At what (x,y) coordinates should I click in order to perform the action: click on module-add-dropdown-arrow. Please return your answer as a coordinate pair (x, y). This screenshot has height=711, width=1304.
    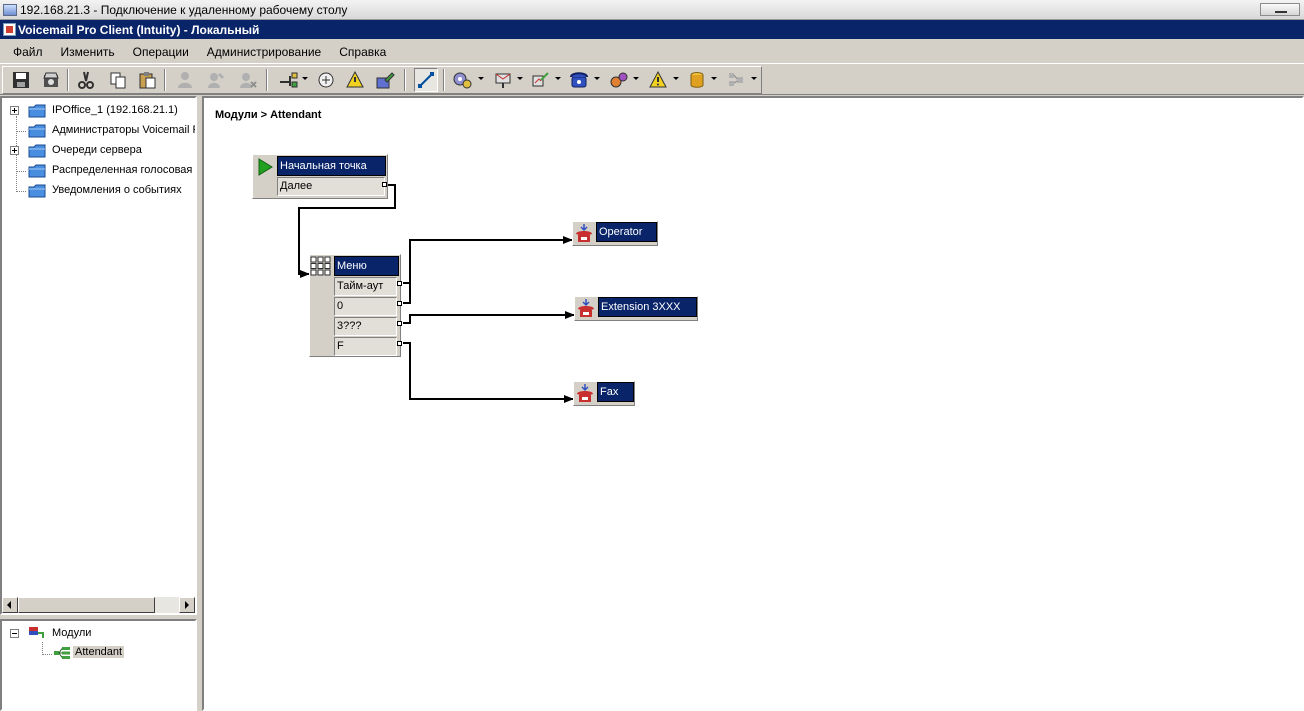
    Looking at the image, I should click on (305, 78).